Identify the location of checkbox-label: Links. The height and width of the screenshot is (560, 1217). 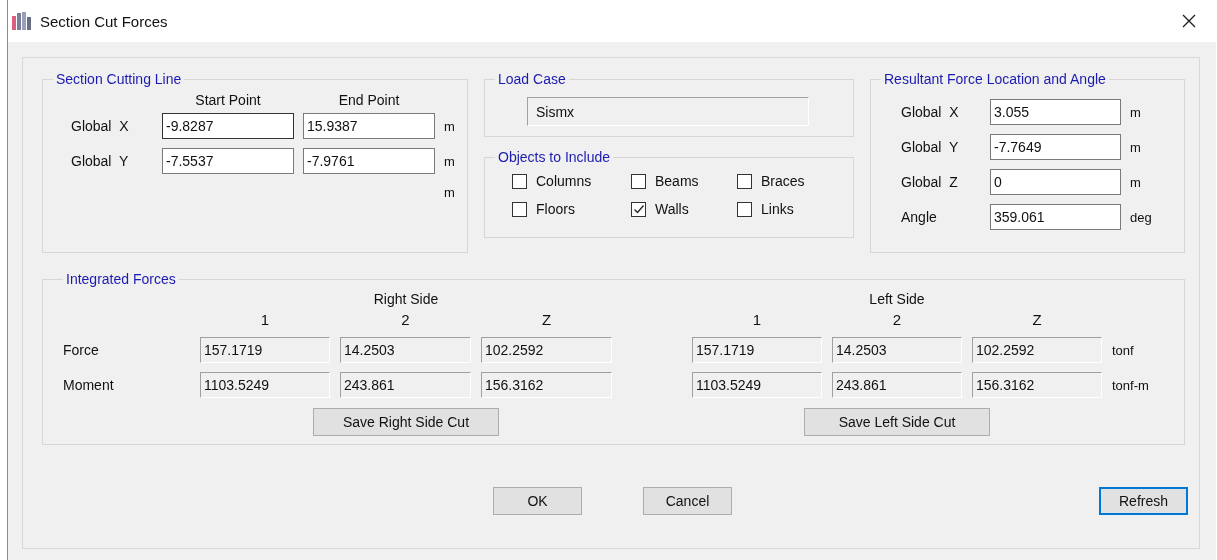
(777, 209).